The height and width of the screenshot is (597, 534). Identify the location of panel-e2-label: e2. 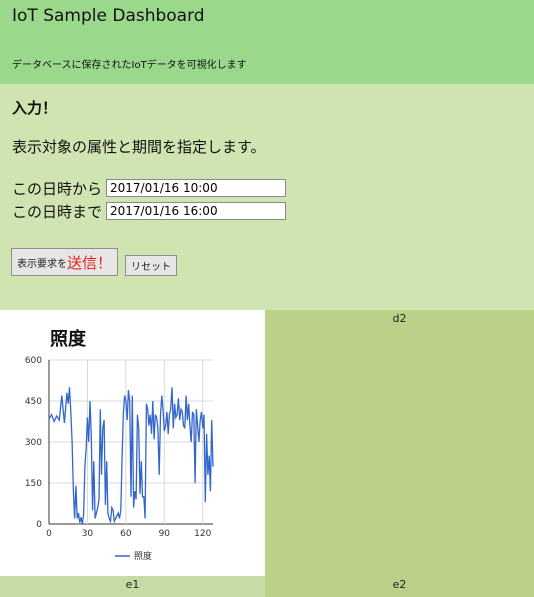
(399, 584).